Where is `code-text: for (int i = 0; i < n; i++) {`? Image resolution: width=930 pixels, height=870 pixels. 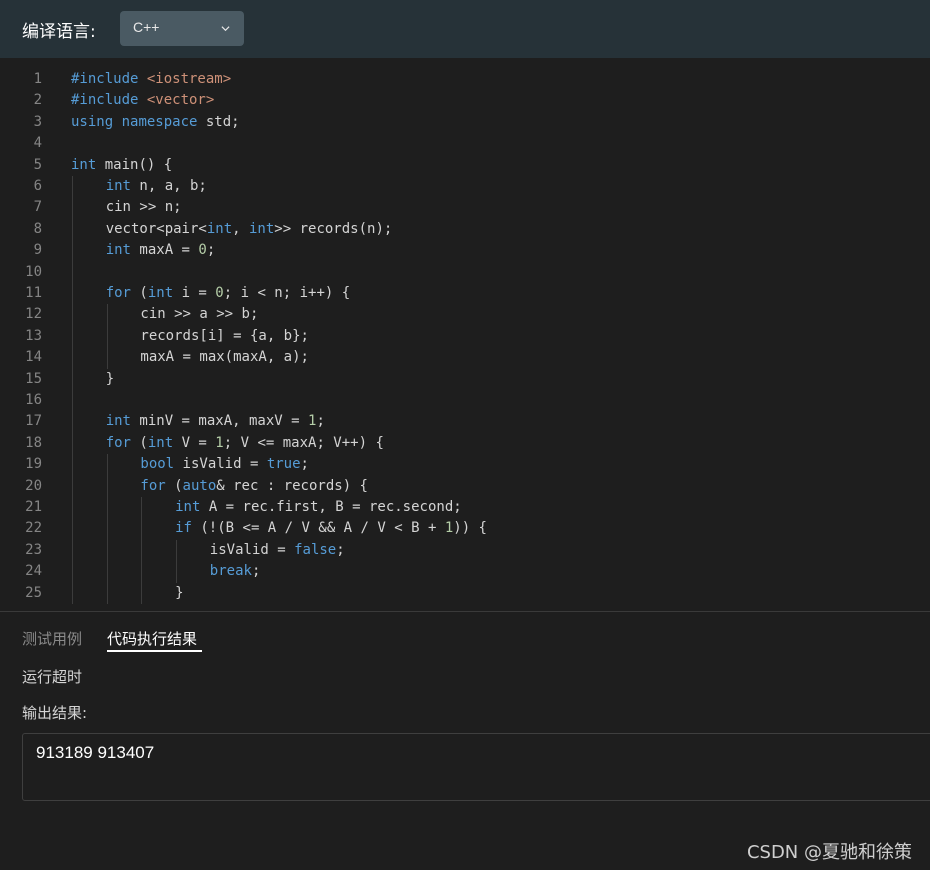 code-text: for (int i = 0; i < n; i++) { is located at coordinates (228, 293).